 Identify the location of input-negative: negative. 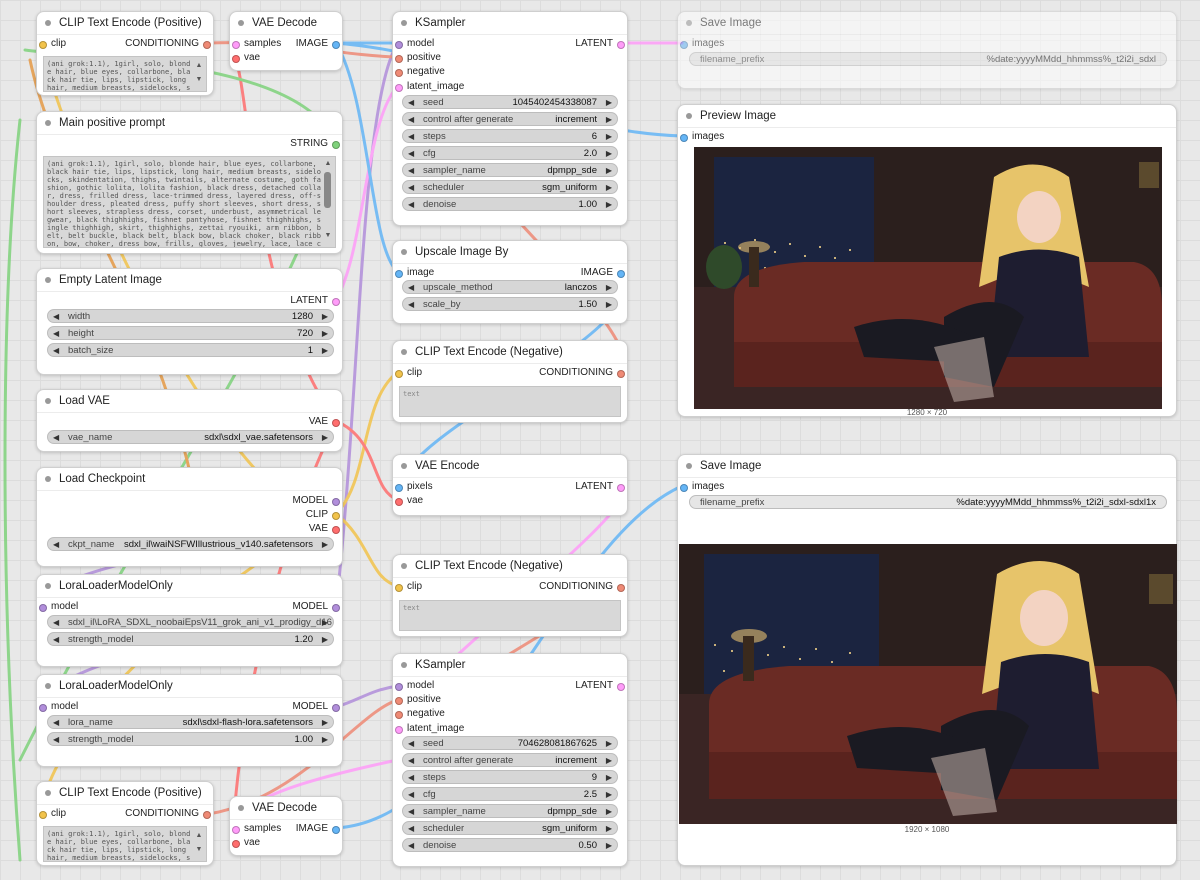
(419, 714).